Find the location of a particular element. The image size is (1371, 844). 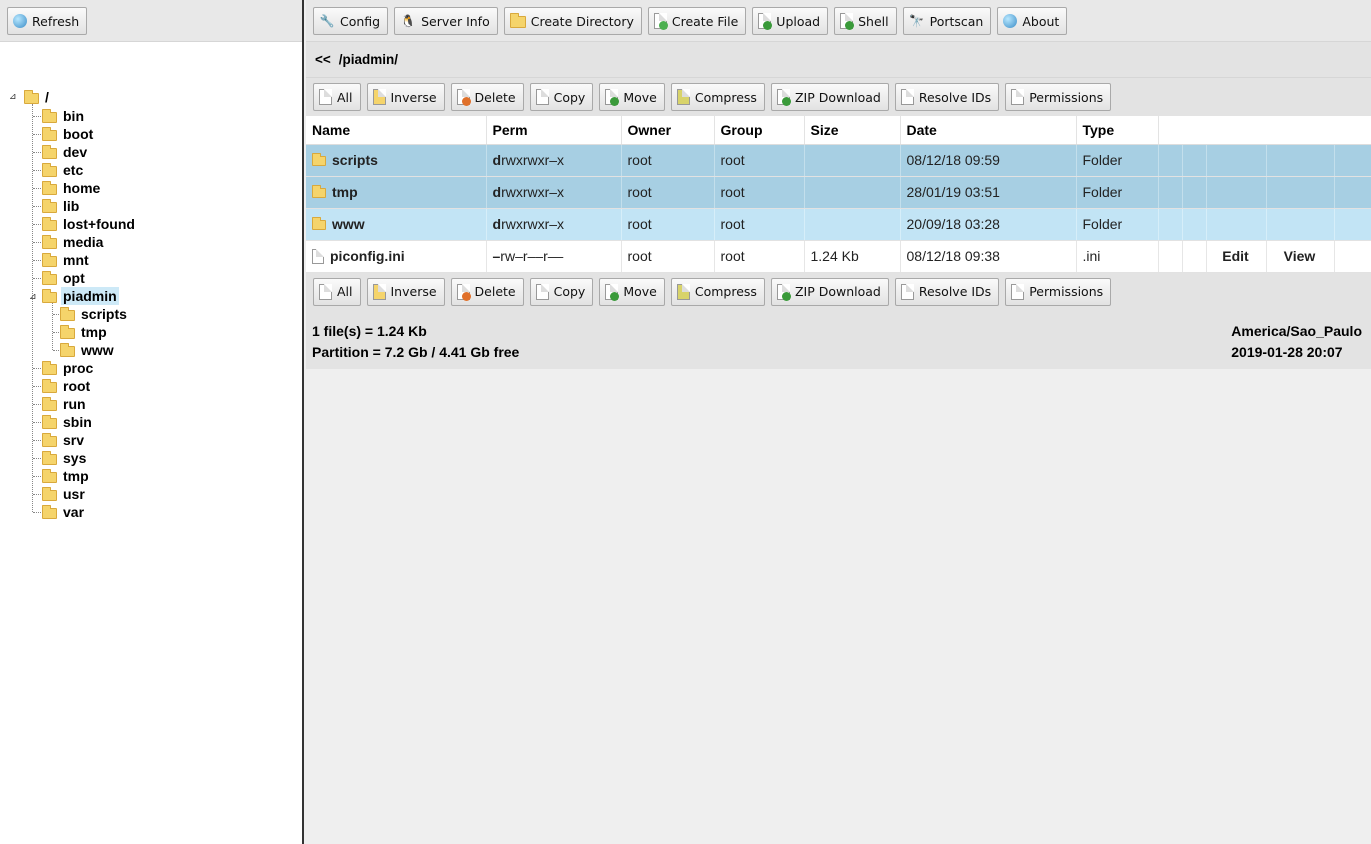

upload-icon is located at coordinates (765, 21).